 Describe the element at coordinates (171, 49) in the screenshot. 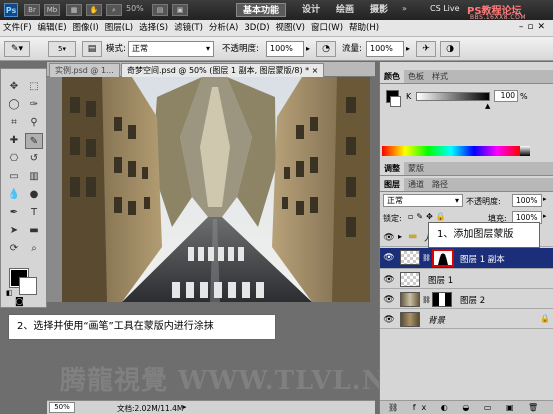

I see `mode-select: 正常 ▾` at that location.